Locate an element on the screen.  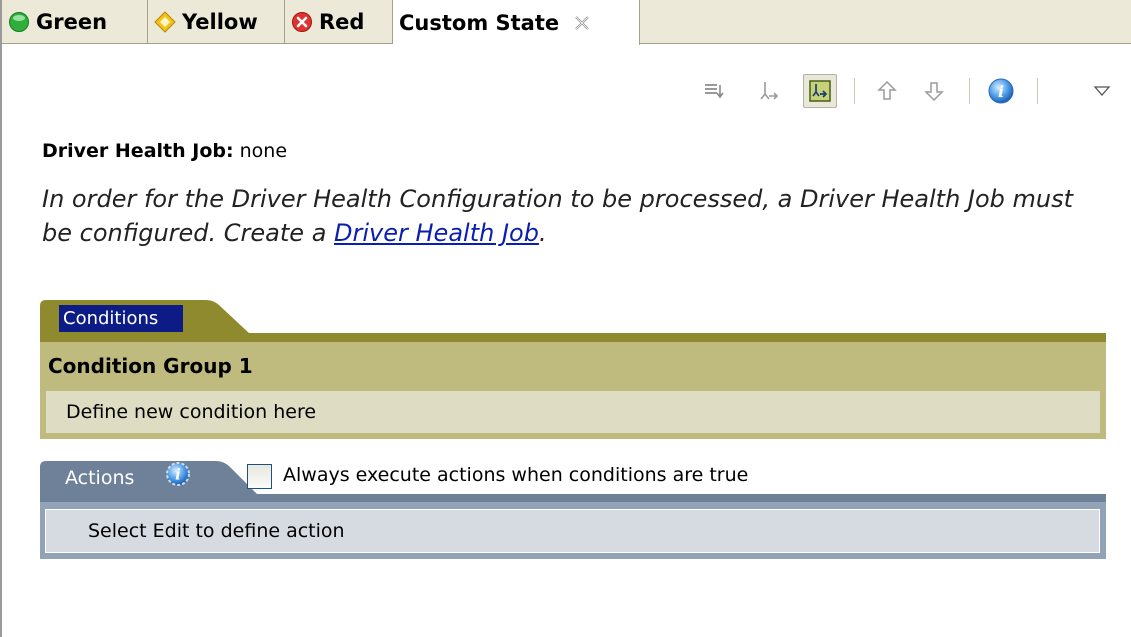
conditions-tab: Conditions is located at coordinates (150, 317).